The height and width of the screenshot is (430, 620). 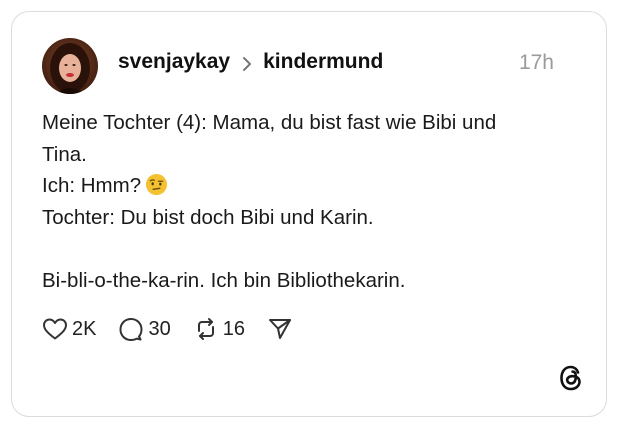 What do you see at coordinates (233, 328) in the screenshot?
I see `repost-count: 16` at bounding box center [233, 328].